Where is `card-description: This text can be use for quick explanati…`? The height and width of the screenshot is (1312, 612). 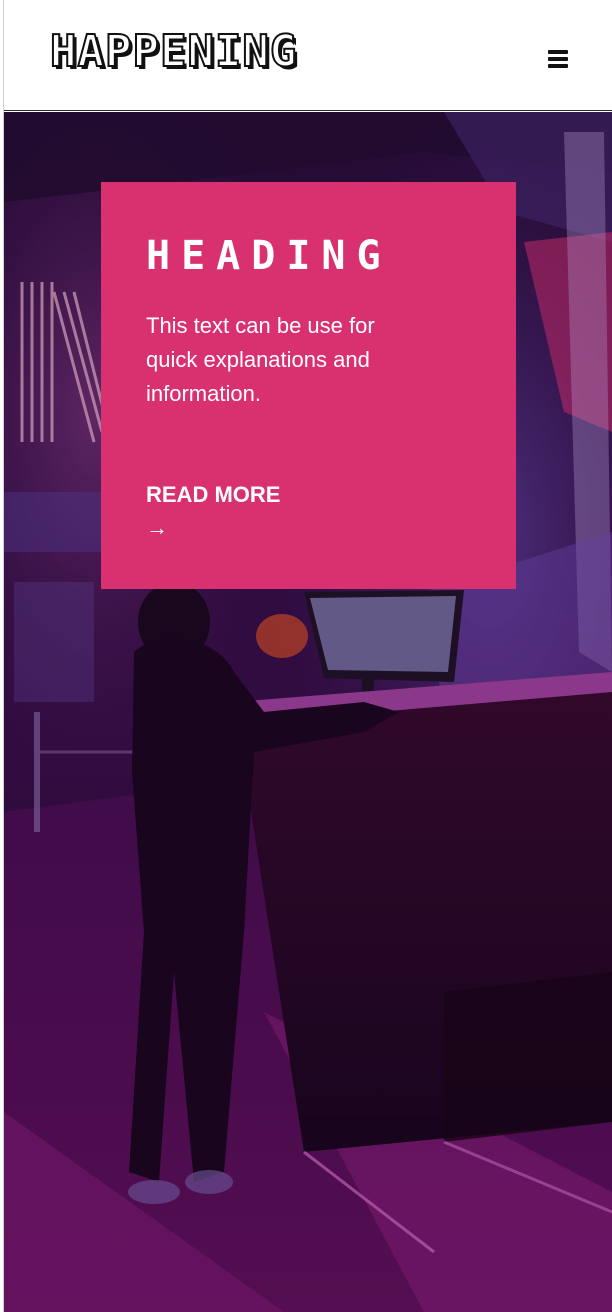
card-description: This text can be use for quick explanati… is located at coordinates (260, 359).